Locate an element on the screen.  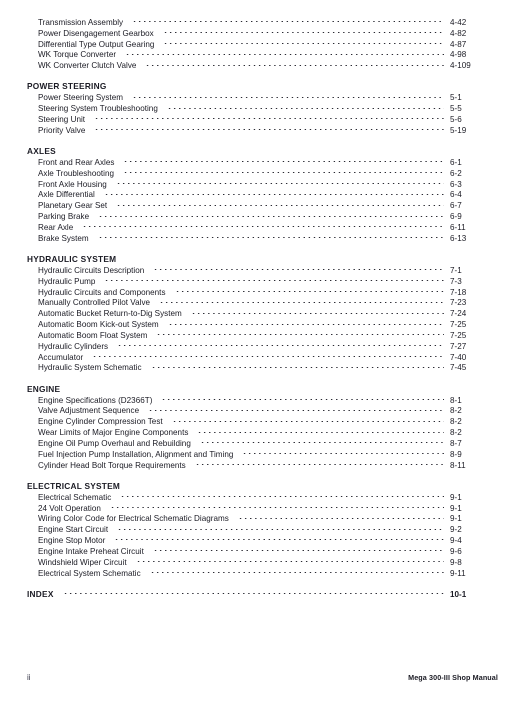
toc-page-number: 7-24 is located at coordinates (458, 314).